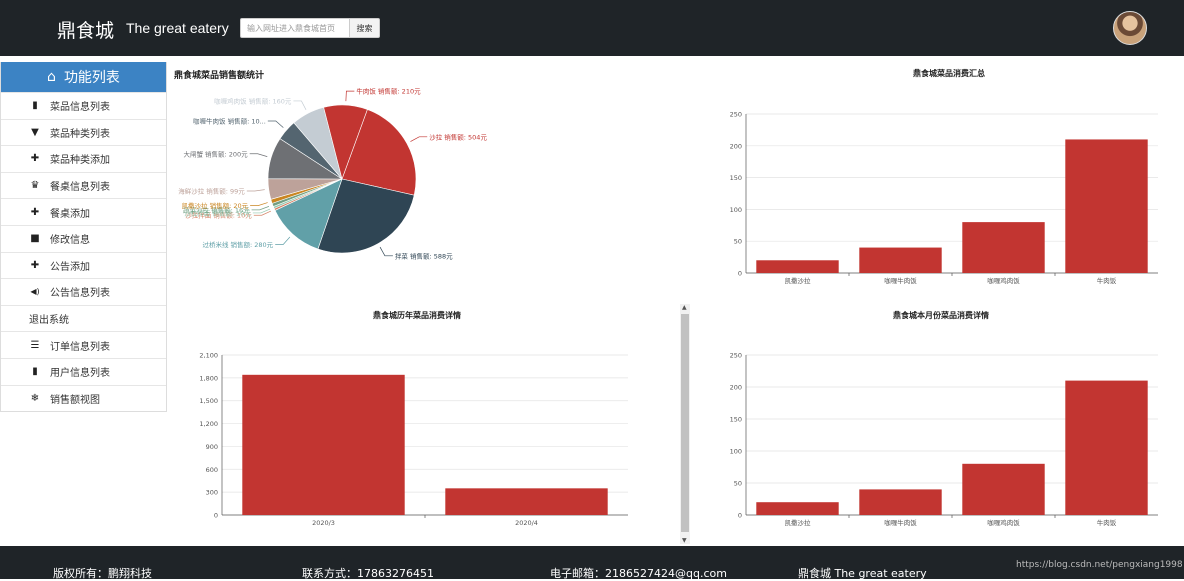 The width and height of the screenshot is (1184, 581). What do you see at coordinates (70, 267) in the screenshot?
I see `sidebar-item-label: 公告添加` at bounding box center [70, 267].